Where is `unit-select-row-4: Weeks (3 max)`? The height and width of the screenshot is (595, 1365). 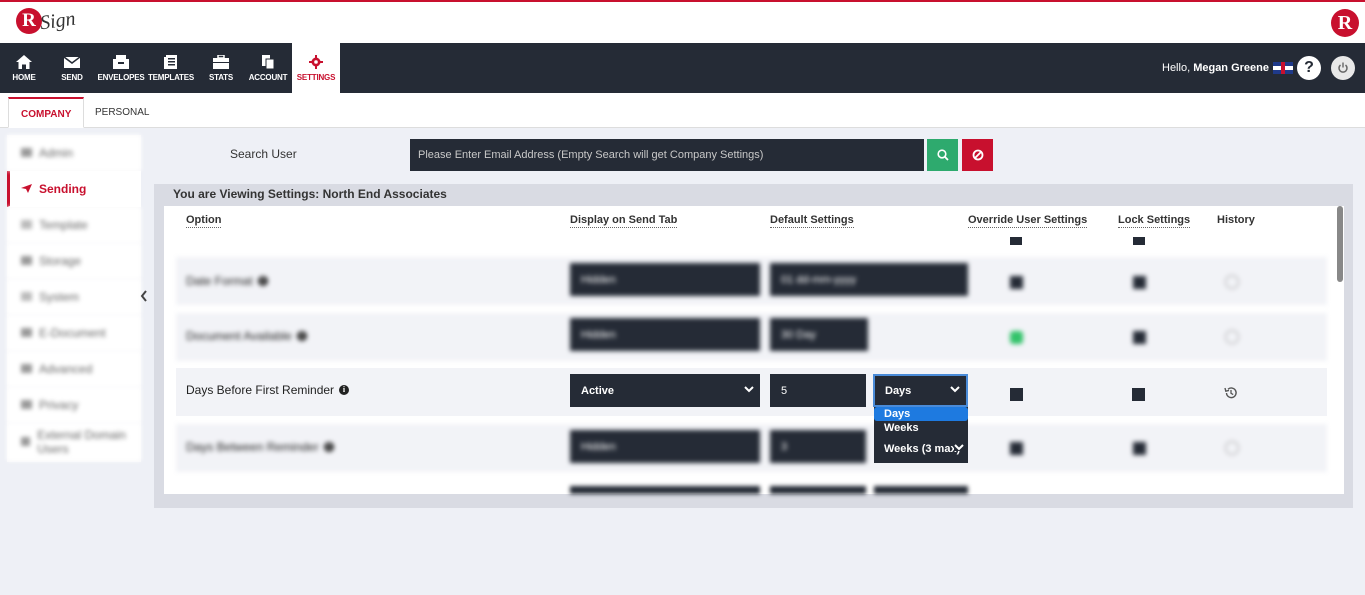 unit-select-row-4: Weeks (3 max) is located at coordinates (921, 449).